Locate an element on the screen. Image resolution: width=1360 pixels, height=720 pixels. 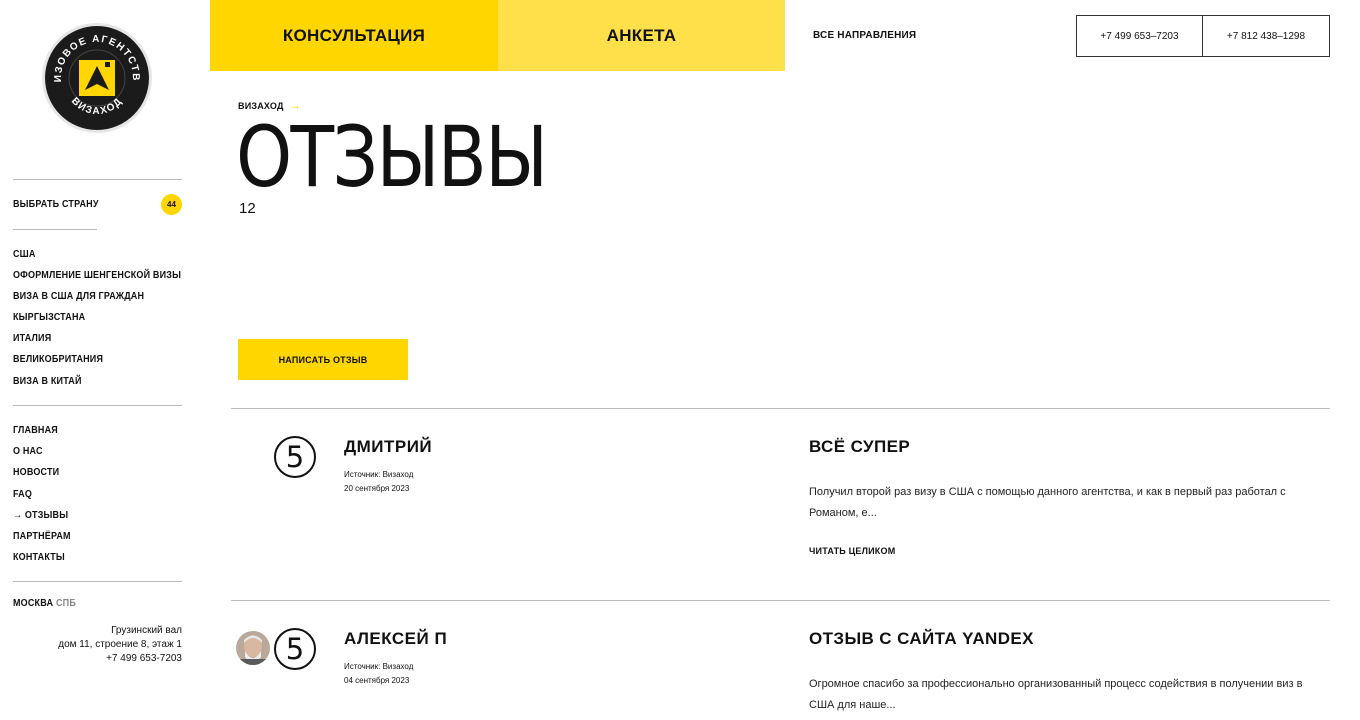
avatar-photo-icon is located at coordinates (253, 648).